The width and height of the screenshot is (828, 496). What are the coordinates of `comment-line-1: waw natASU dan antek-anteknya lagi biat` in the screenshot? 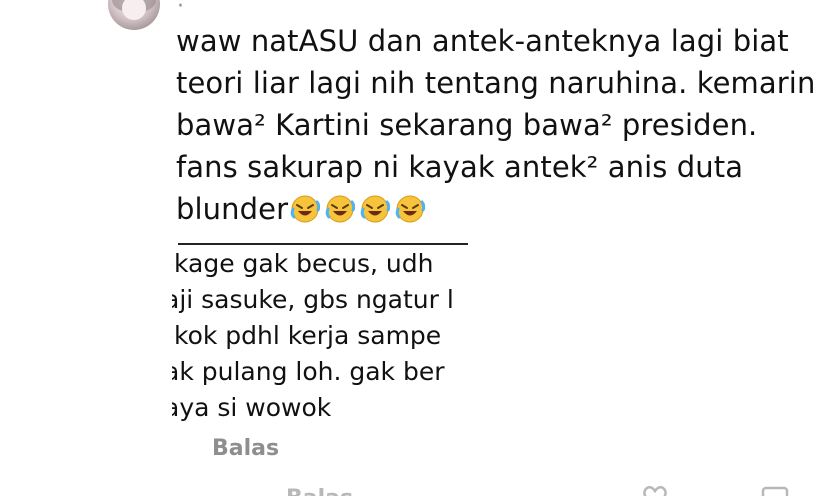 It's located at (482, 41).